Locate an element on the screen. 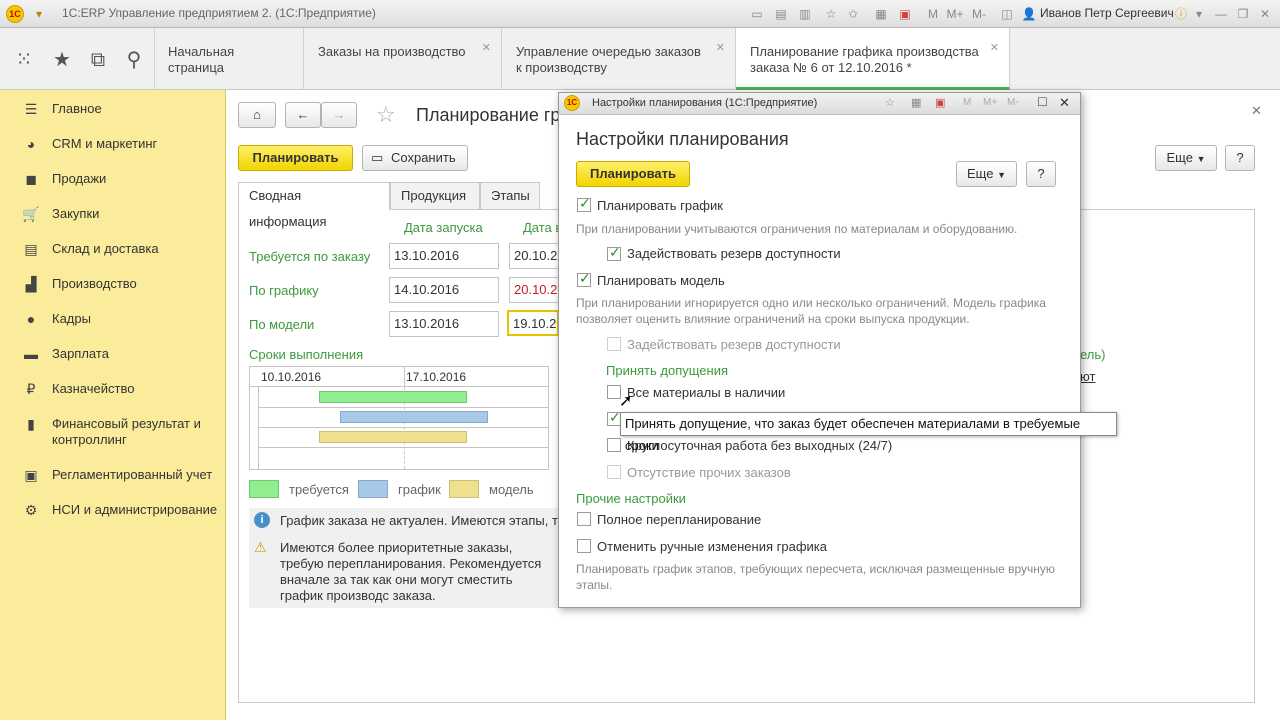 The height and width of the screenshot is (720, 1280). search-icon: ⚲ is located at coordinates (134, 60).